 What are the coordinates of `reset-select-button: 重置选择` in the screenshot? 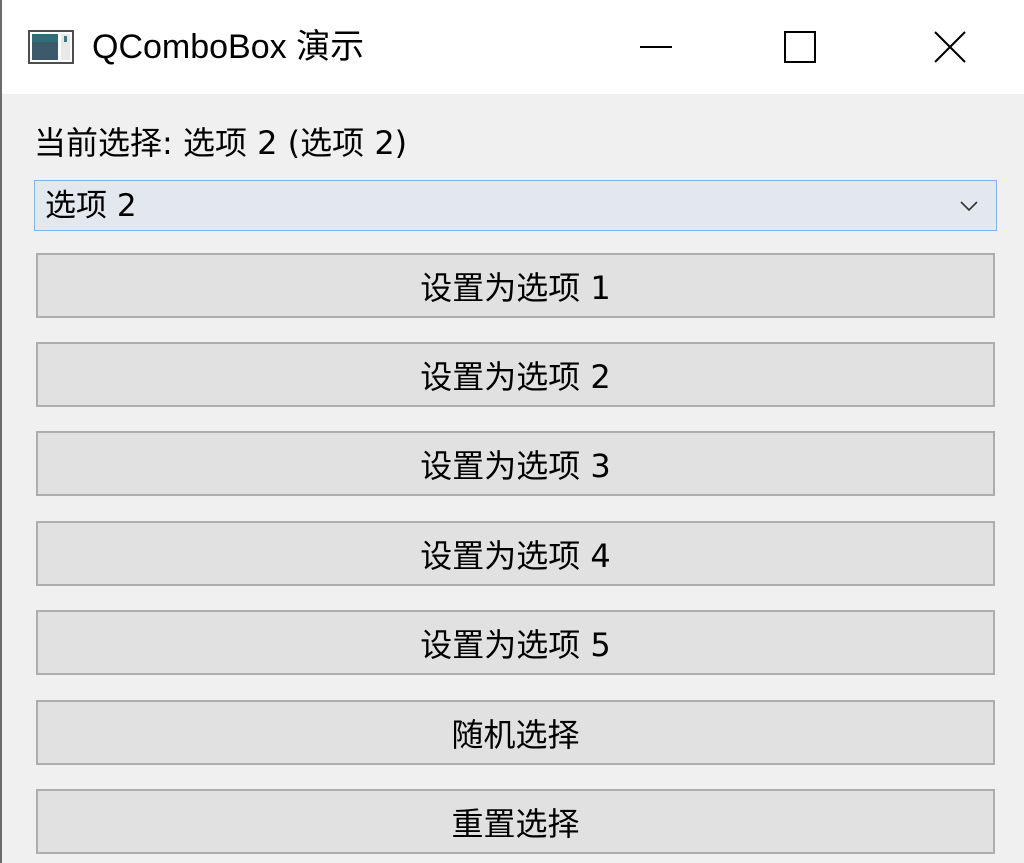 It's located at (515, 821).